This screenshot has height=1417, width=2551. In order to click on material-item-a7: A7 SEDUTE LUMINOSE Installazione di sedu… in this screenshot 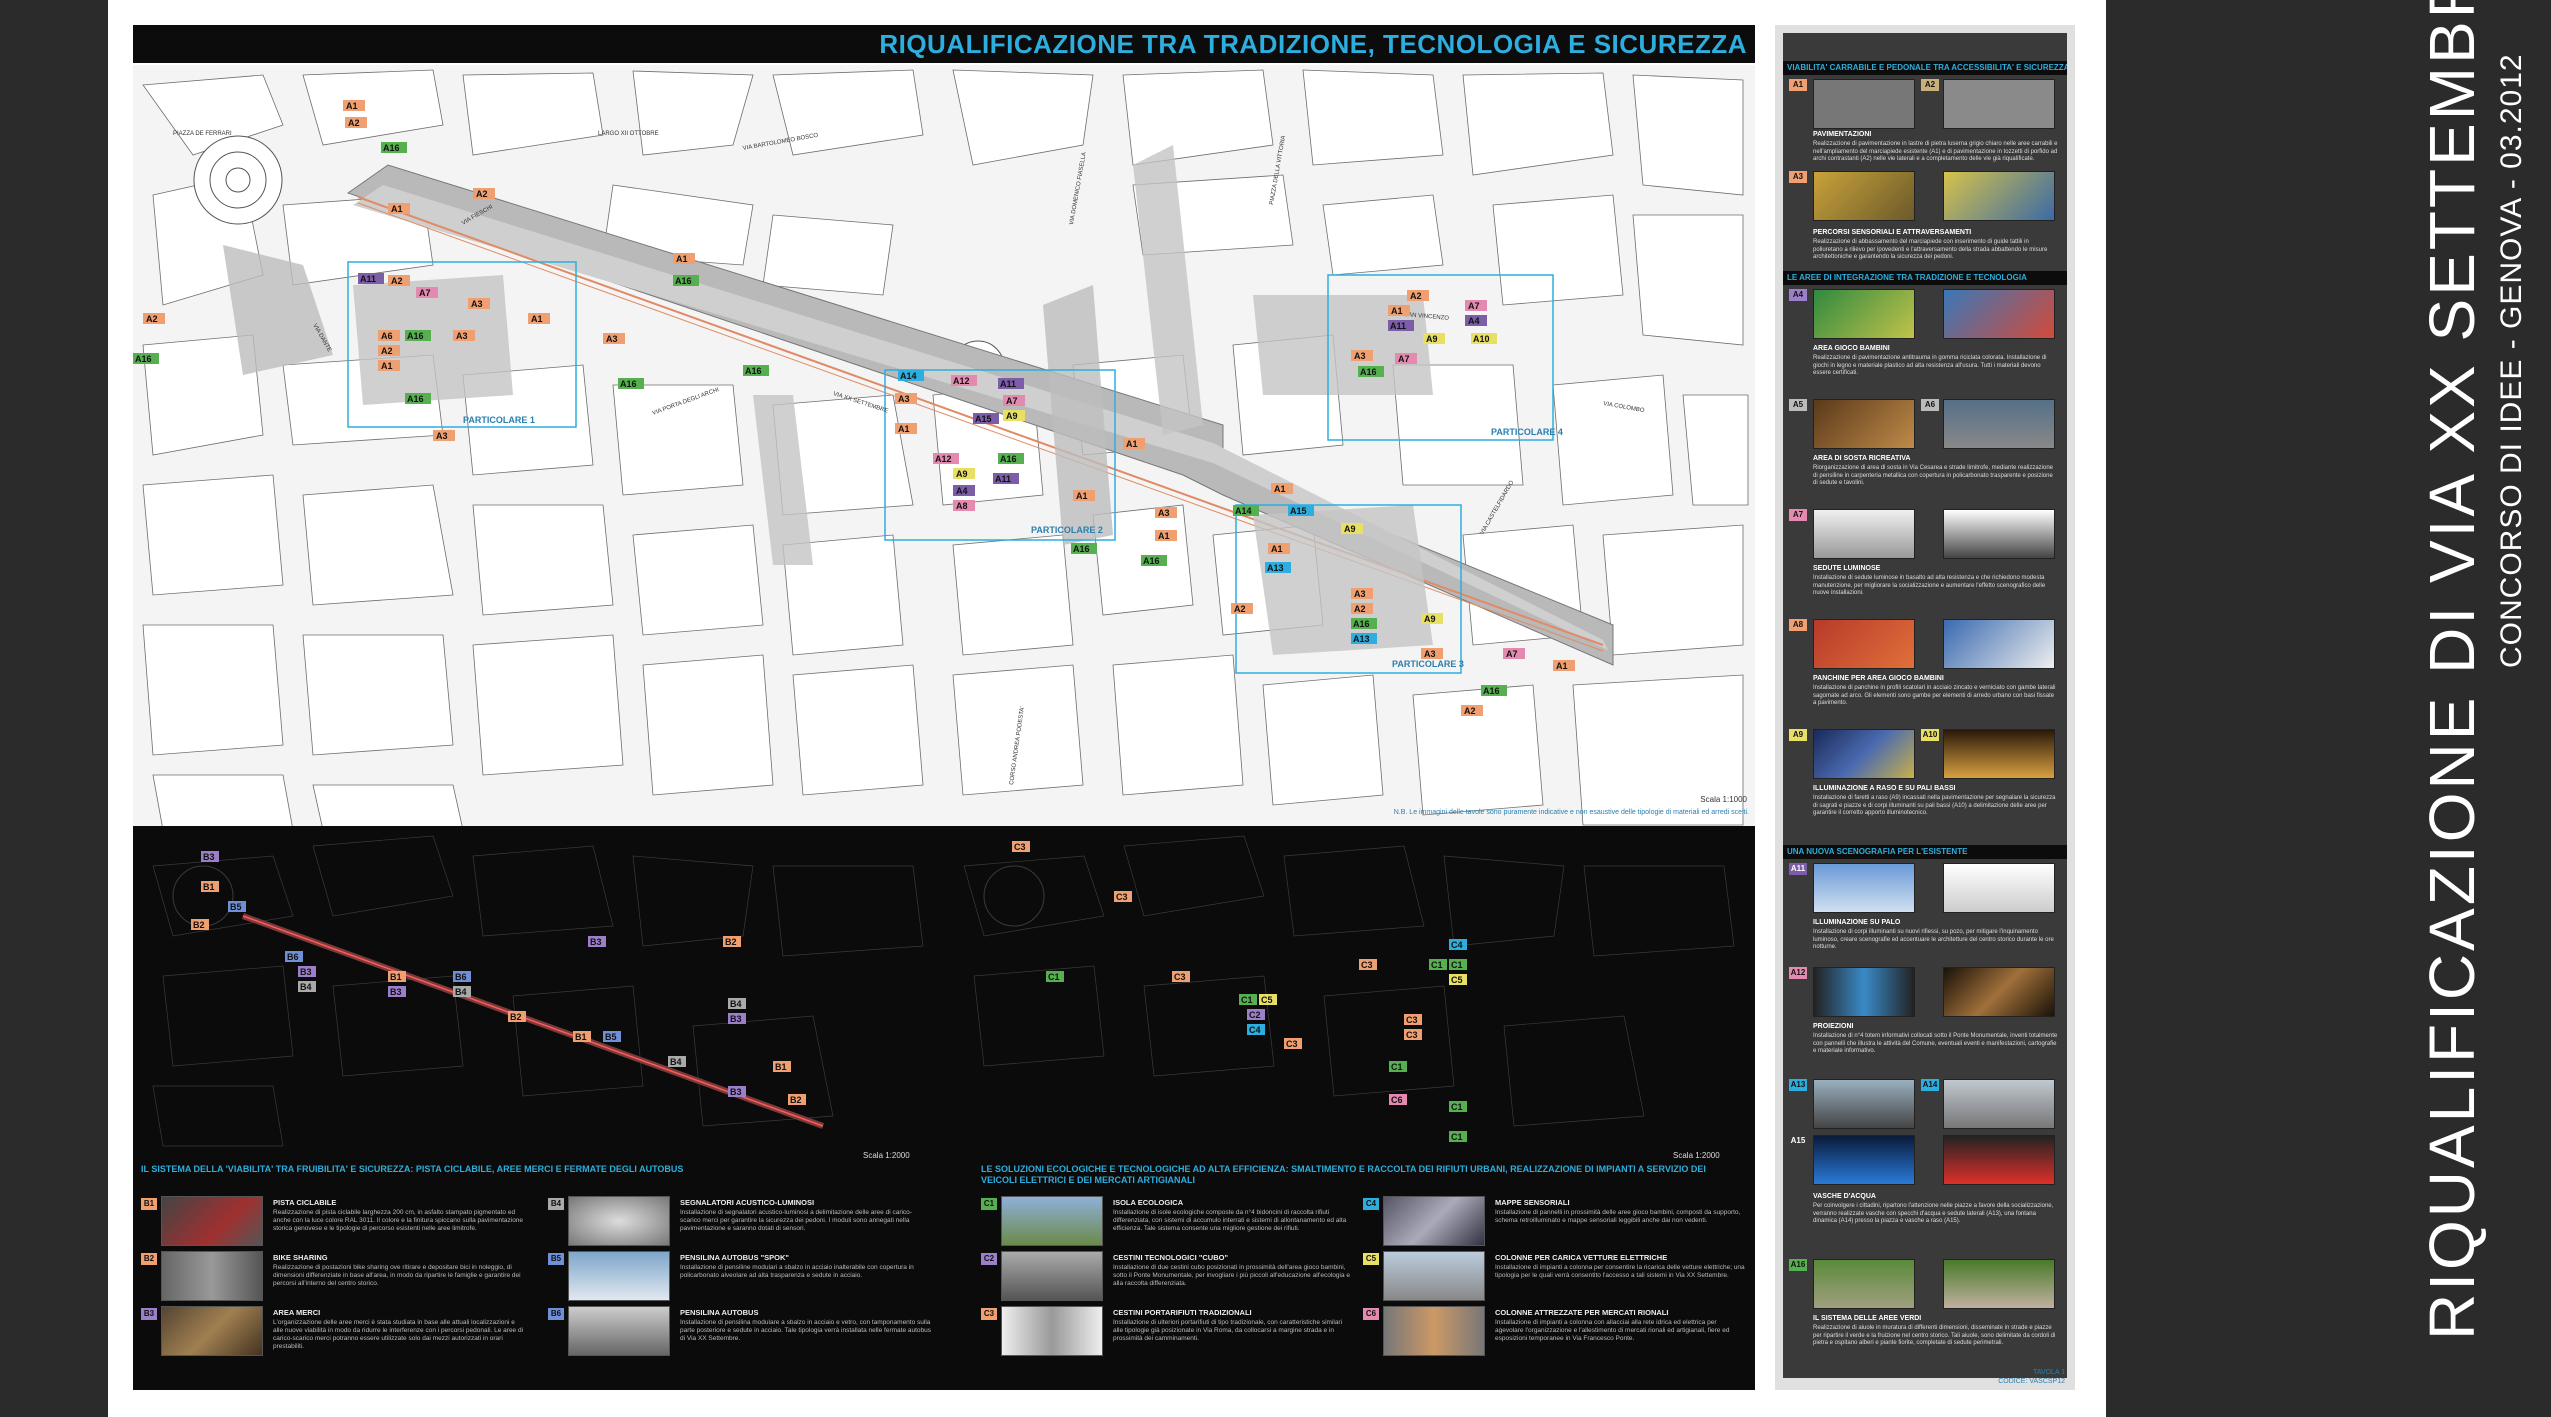, I will do `click(1926, 564)`.